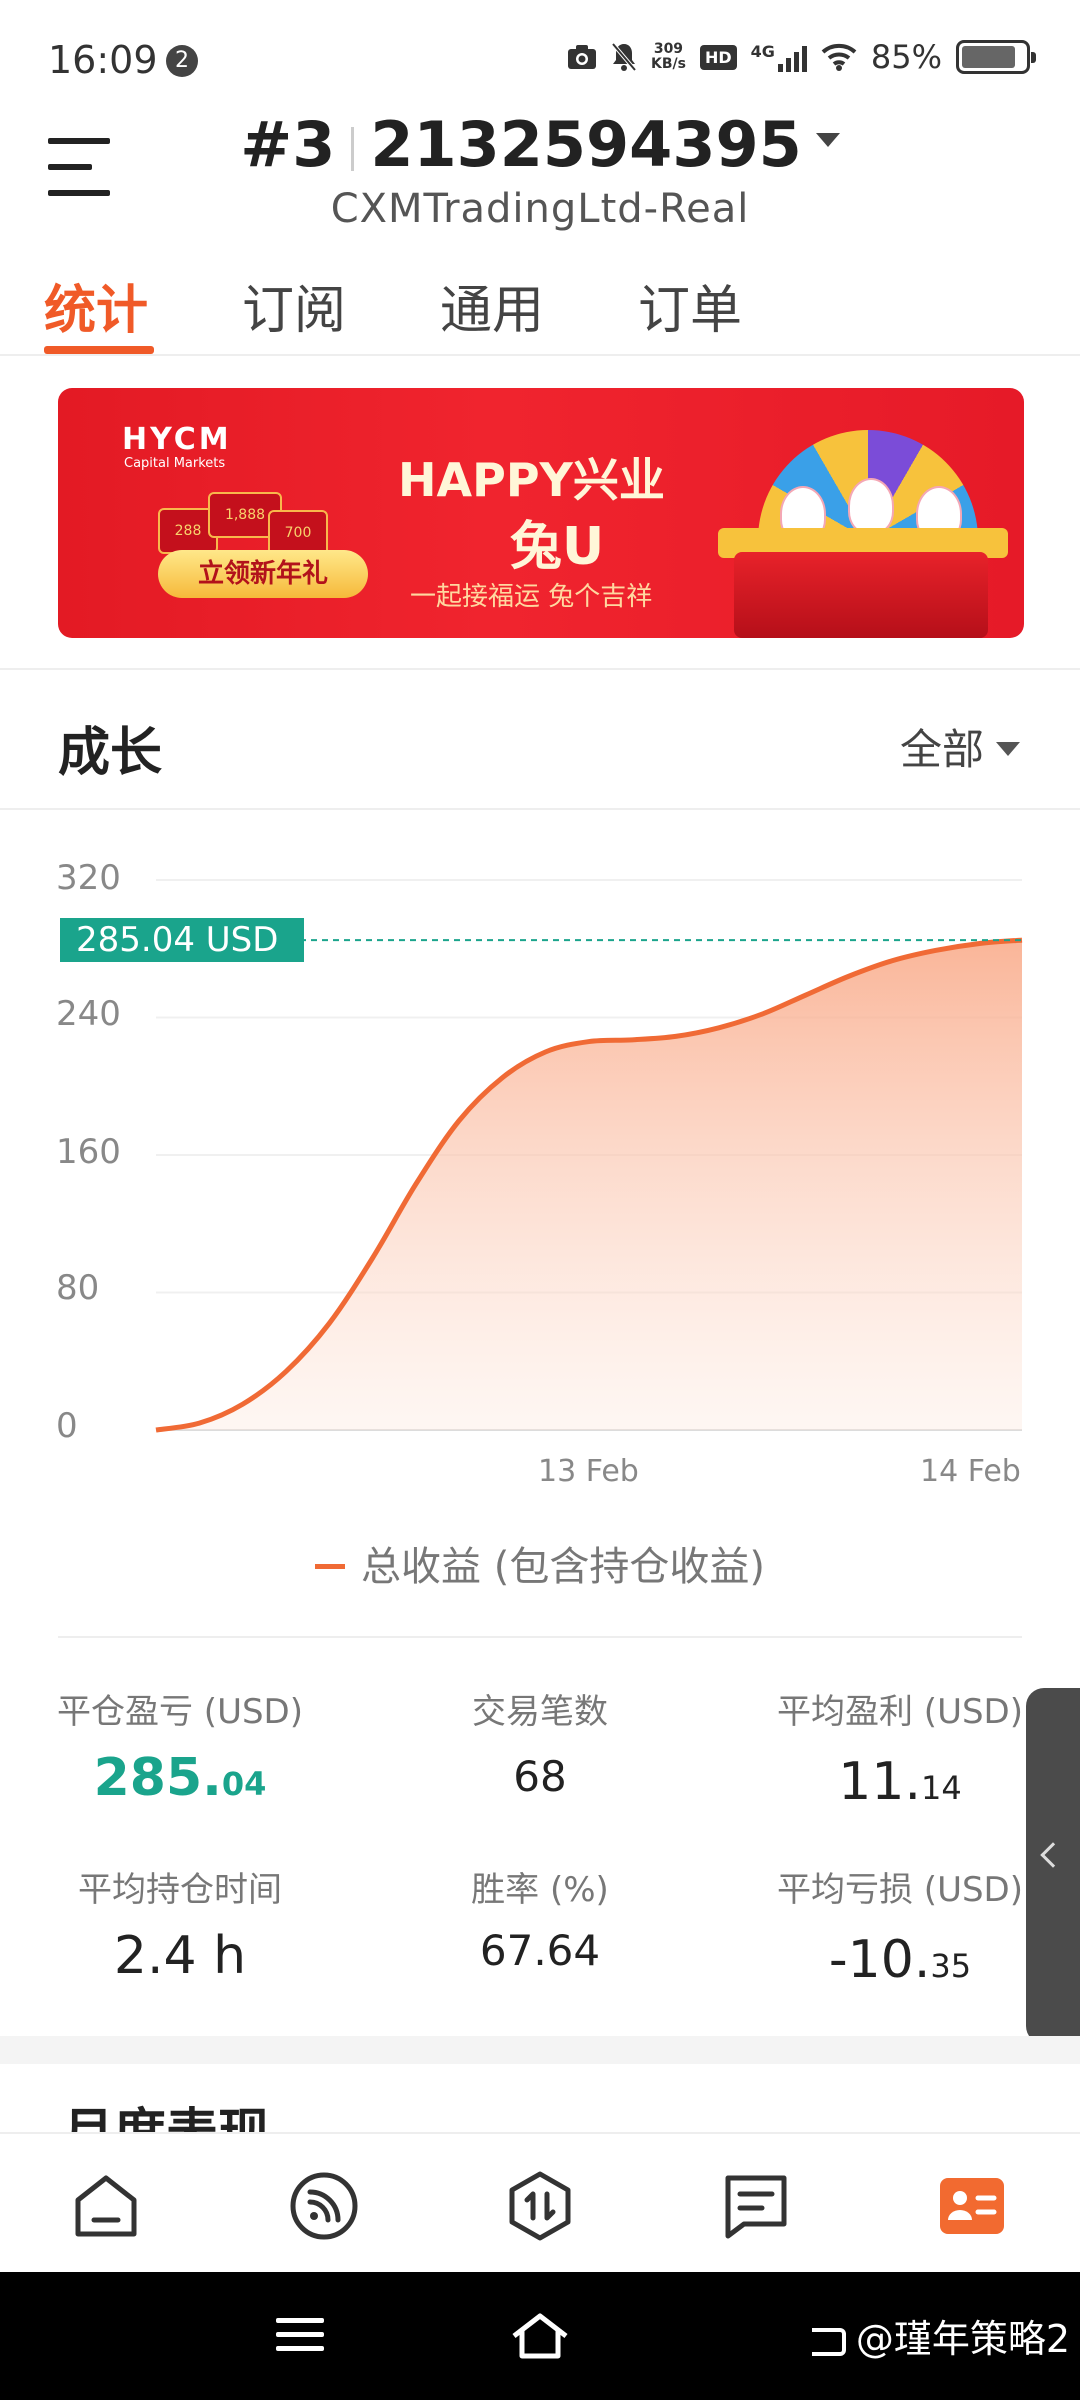 The image size is (1080, 2400). What do you see at coordinates (906, 57) in the screenshot?
I see `battery-percent: 85%` at bounding box center [906, 57].